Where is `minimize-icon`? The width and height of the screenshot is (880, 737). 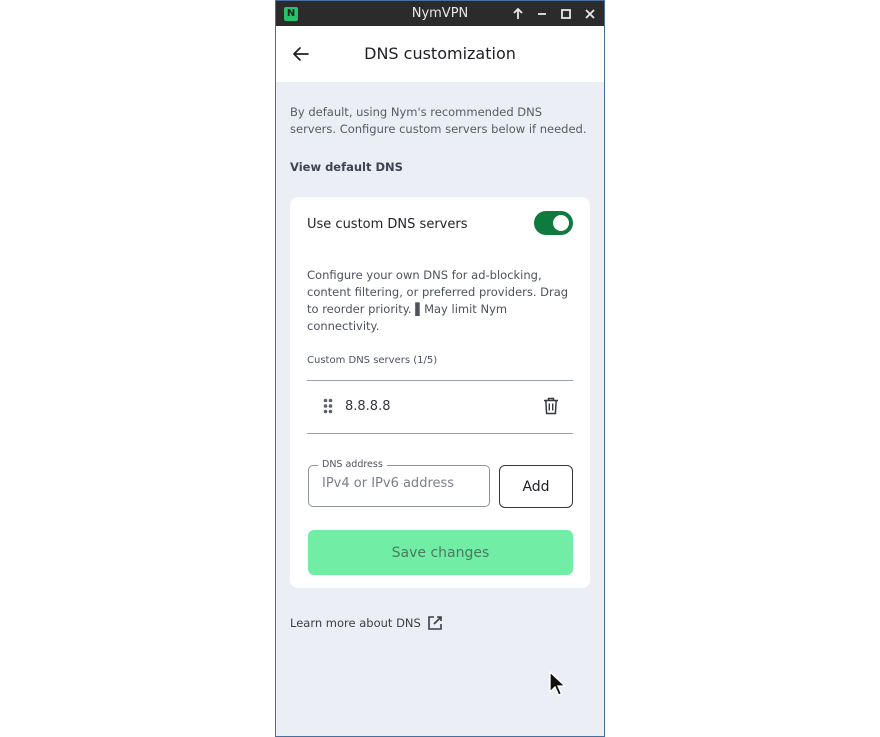
minimize-icon is located at coordinates (542, 14).